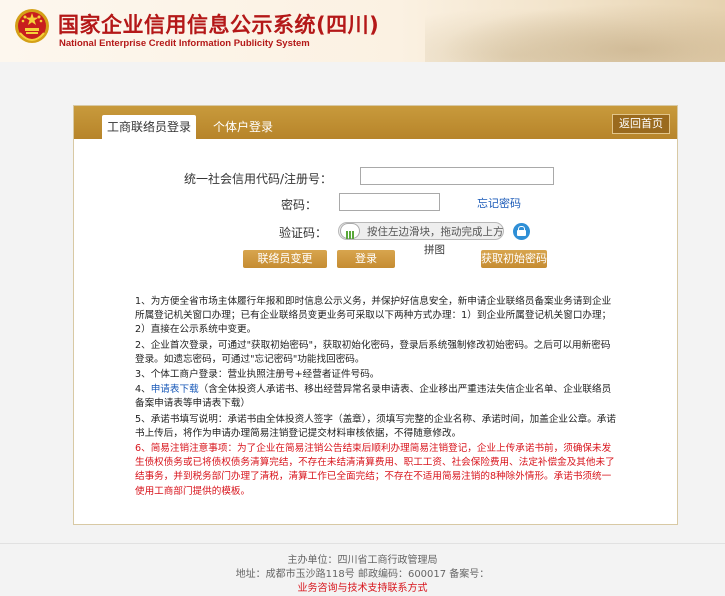 The width and height of the screenshot is (725, 596). What do you see at coordinates (375, 122) in the screenshot?
I see `tab-bar: 工商联络员登录 个体户登录 返回首页` at bounding box center [375, 122].